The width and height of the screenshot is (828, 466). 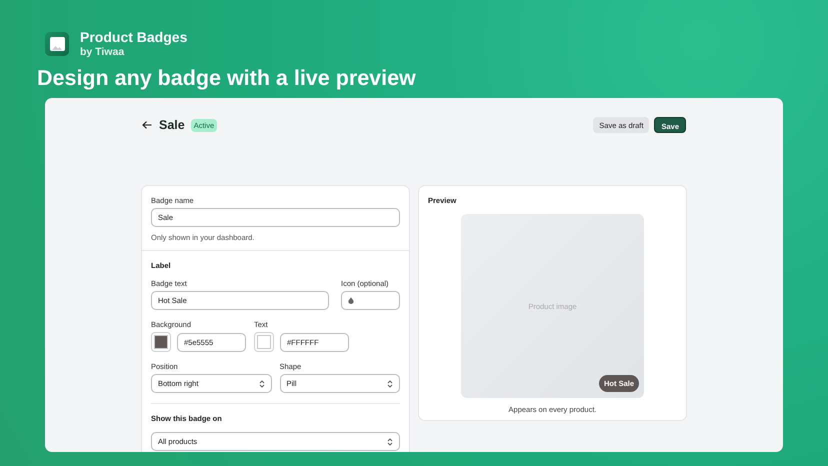 What do you see at coordinates (351, 300) in the screenshot?
I see `drop-icon` at bounding box center [351, 300].